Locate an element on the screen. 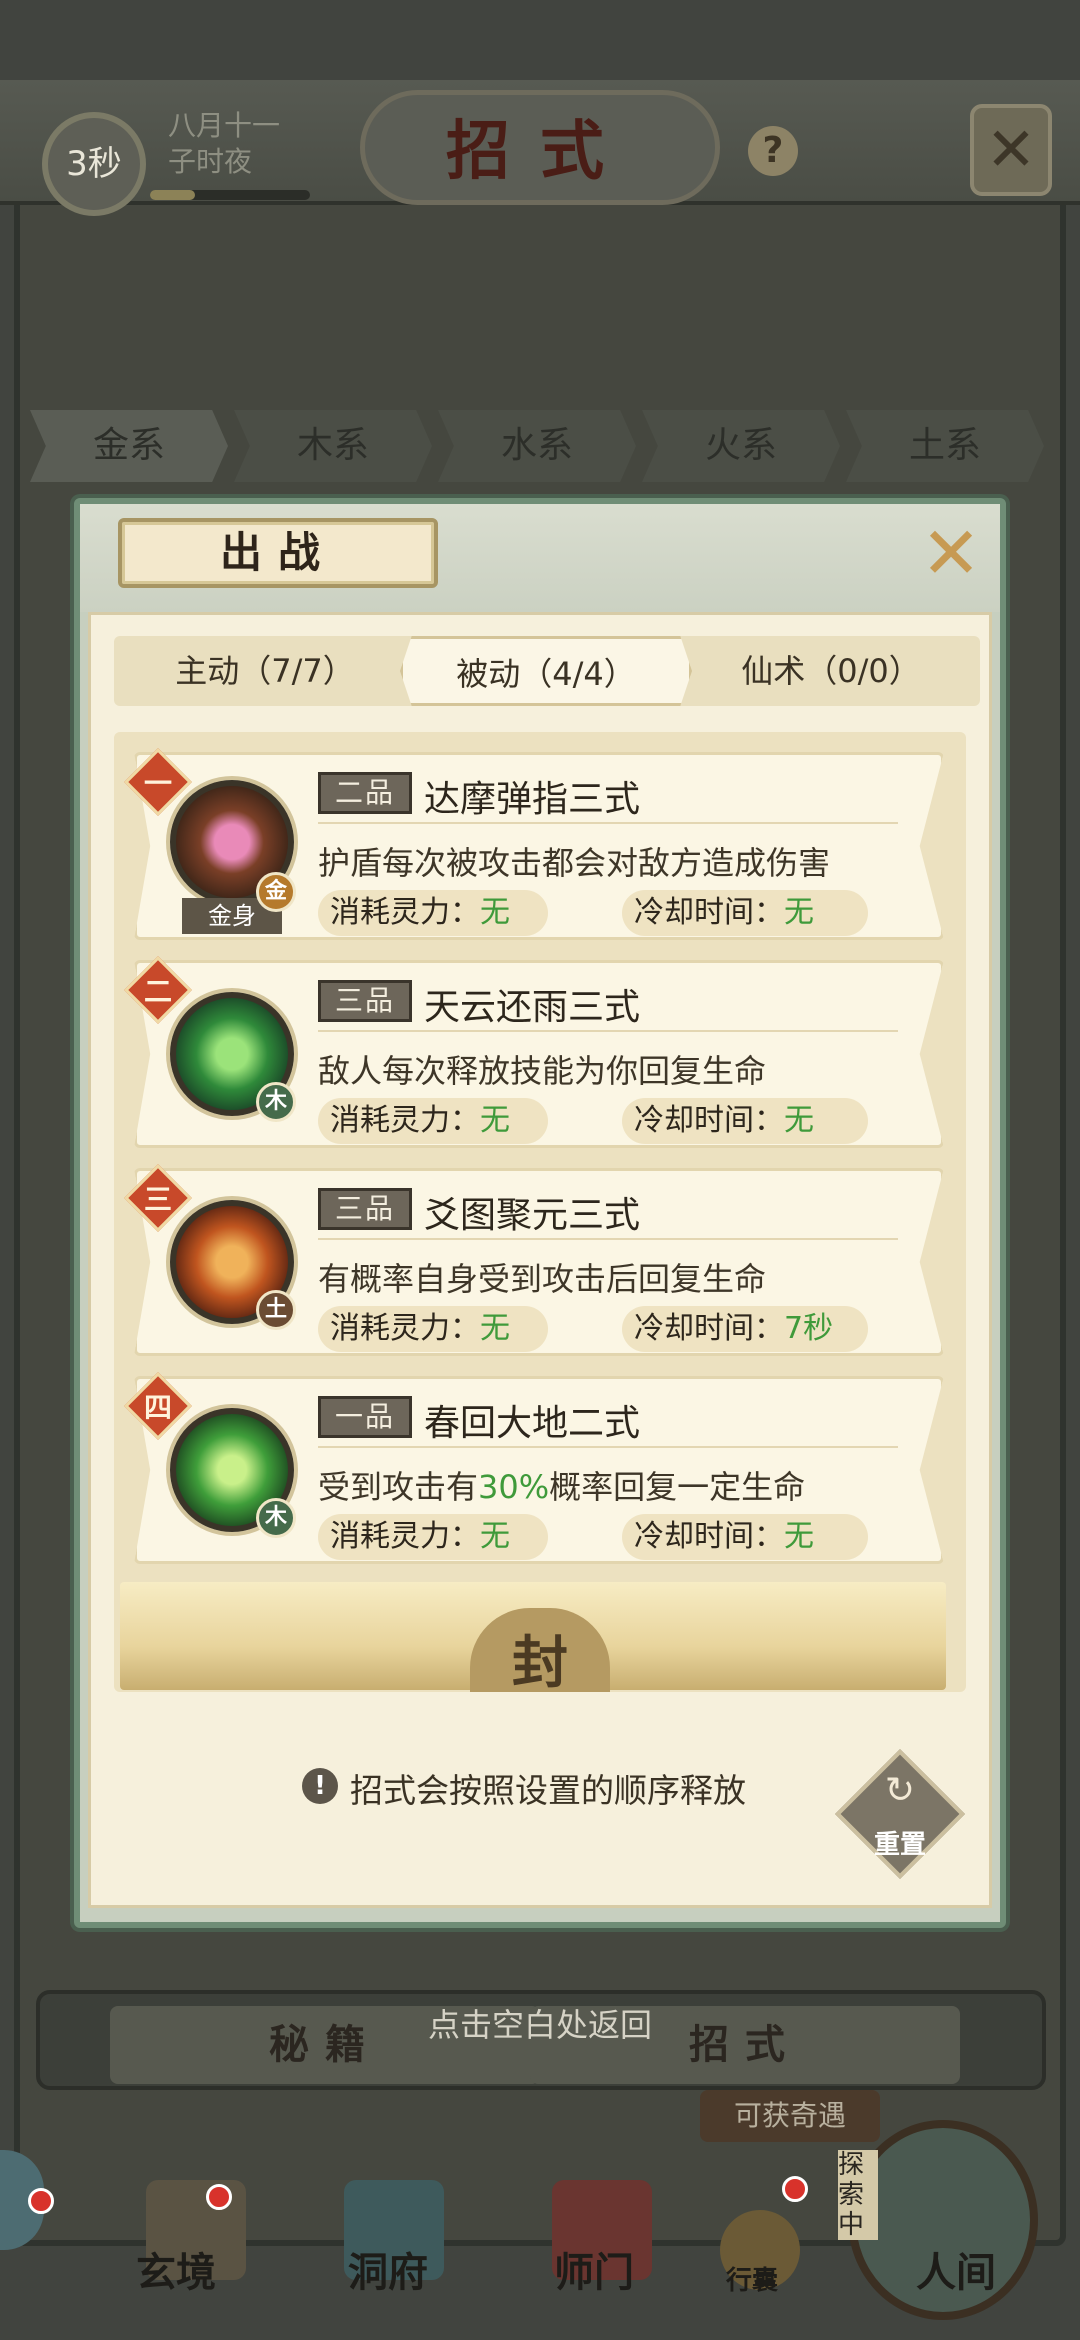 Image resolution: width=1080 pixels, height=2340 pixels. order-number: 四 is located at coordinates (157, 1407).